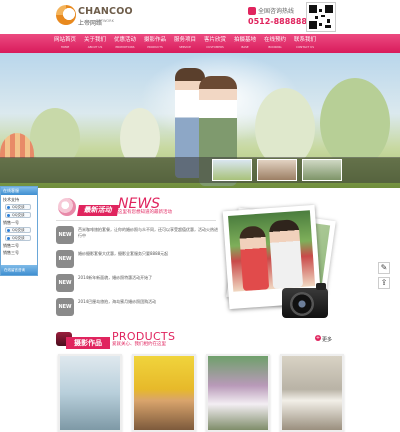  Describe the element at coordinates (11, 252) in the screenshot. I see `service-group-label: 销售三号` at that location.